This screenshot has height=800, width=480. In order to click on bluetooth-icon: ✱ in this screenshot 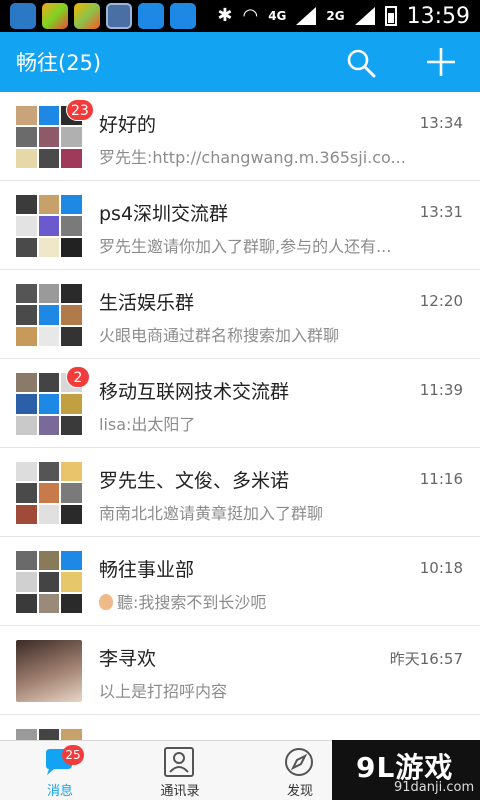, I will do `click(225, 15)`.